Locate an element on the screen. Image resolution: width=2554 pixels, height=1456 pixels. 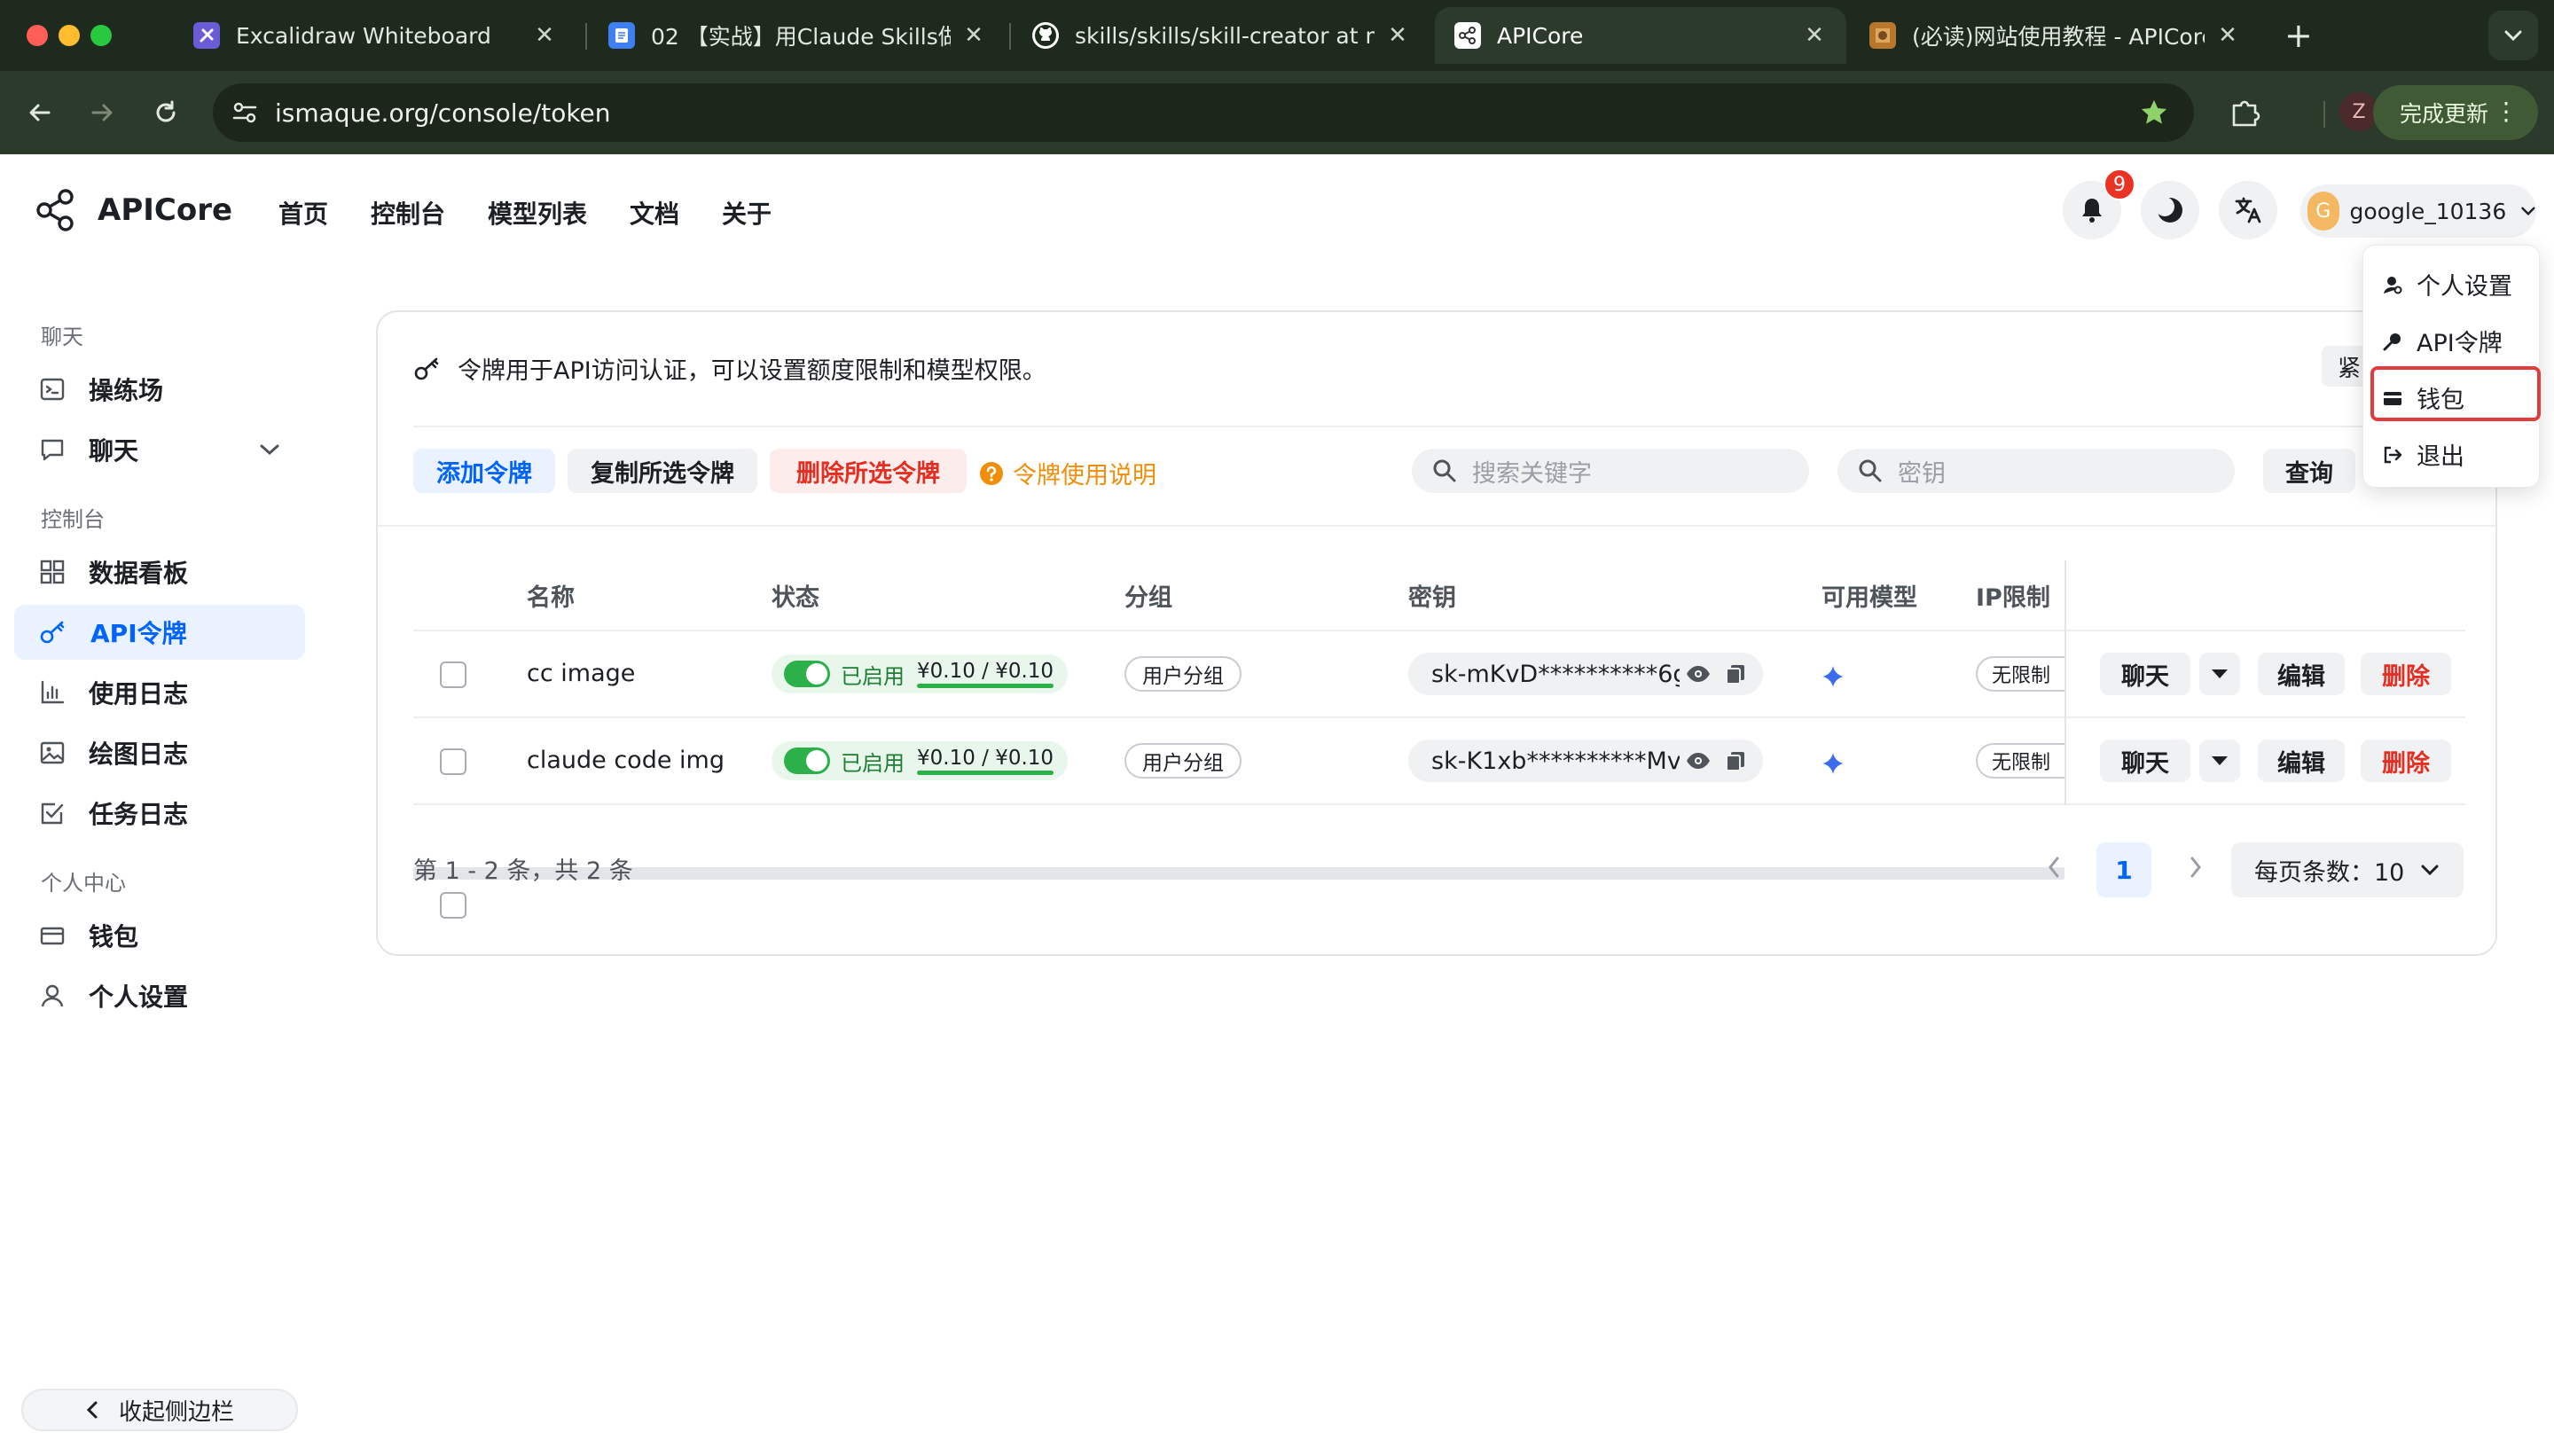
browser-tab-excalidraw: Excalidraw Whiteboard ✕ is located at coordinates (375, 35).